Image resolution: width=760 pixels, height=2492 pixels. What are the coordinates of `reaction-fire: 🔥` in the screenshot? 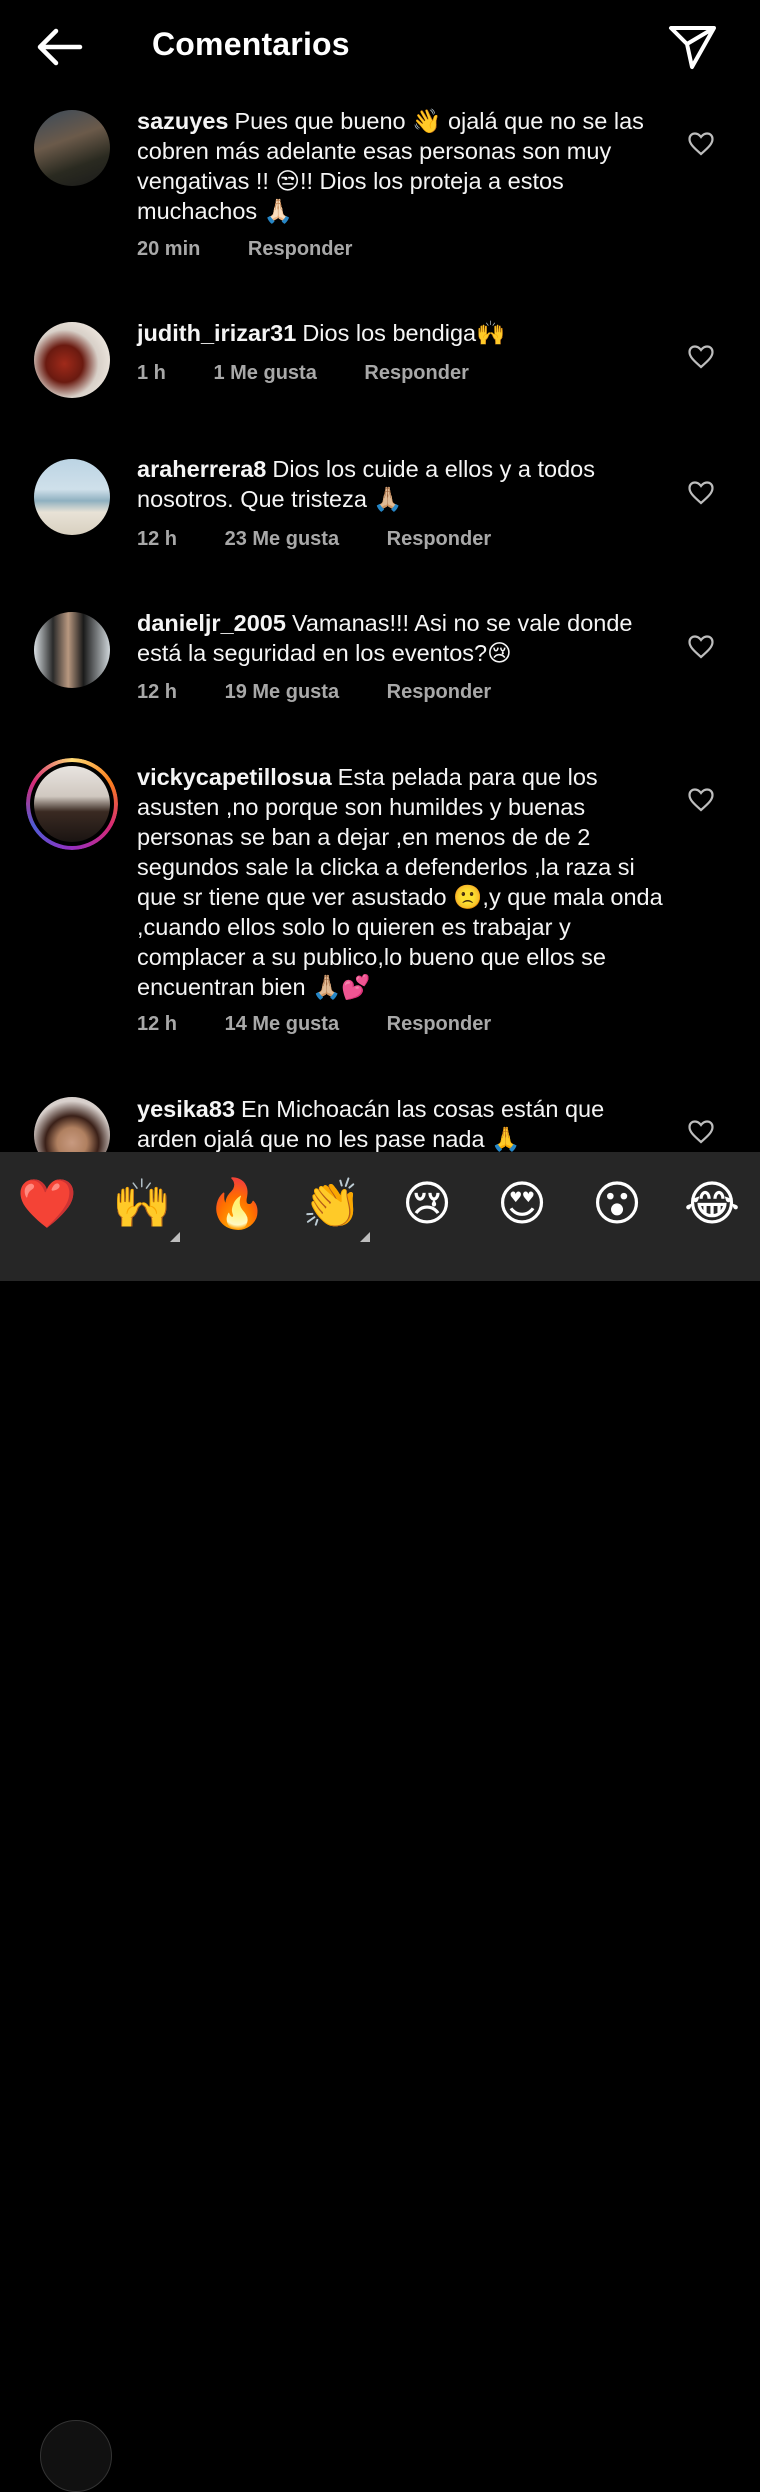 It's located at (237, 1204).